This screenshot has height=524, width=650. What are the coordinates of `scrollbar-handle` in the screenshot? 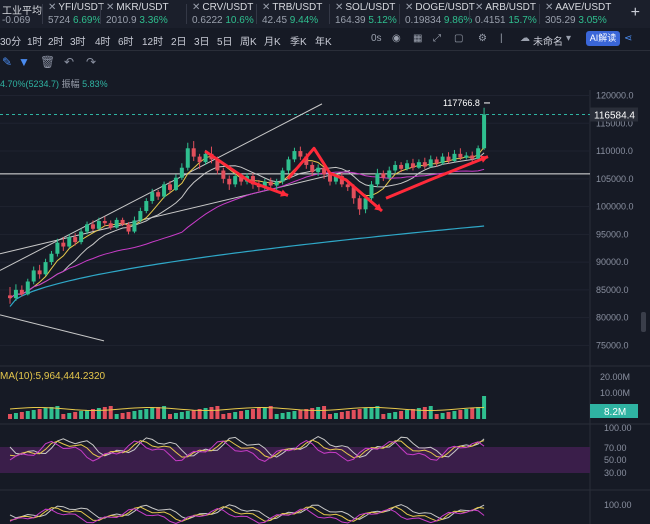 It's located at (643, 322).